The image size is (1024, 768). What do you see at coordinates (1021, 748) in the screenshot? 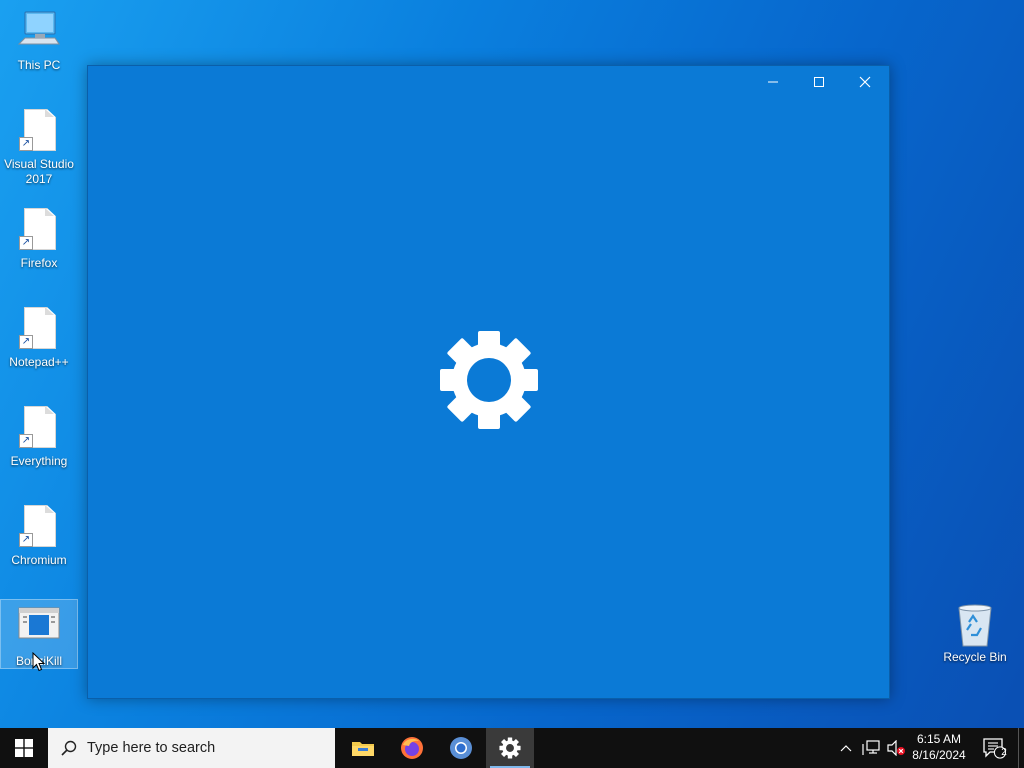
I see `show-desktop-button` at bounding box center [1021, 748].